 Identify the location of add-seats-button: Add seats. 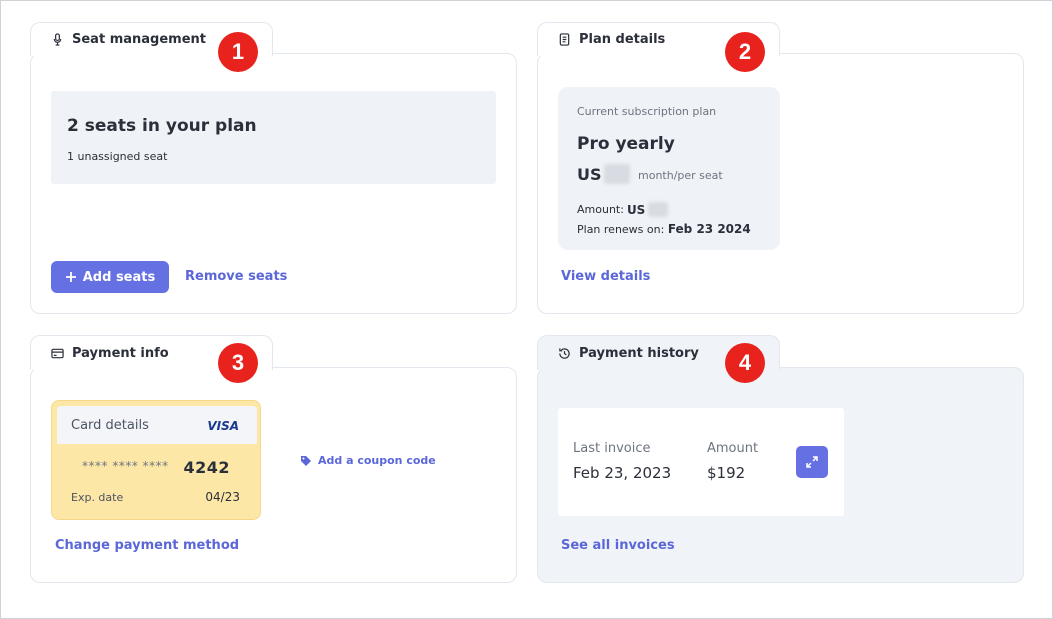
(110, 277).